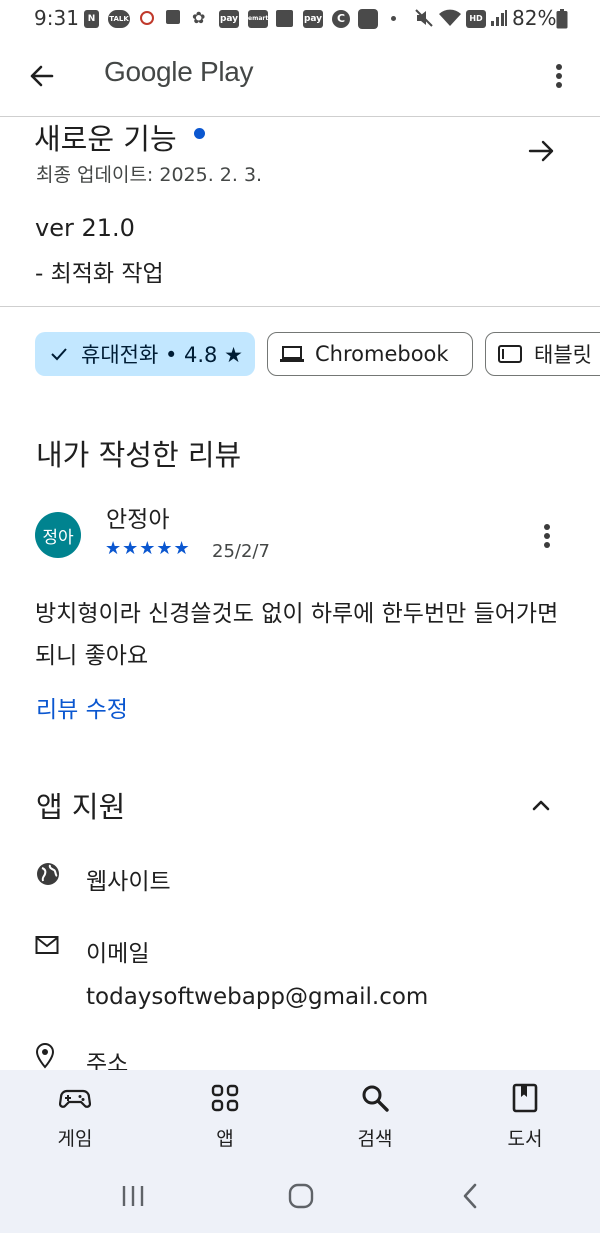 The height and width of the screenshot is (1233, 600). I want to click on divider, so click(300, 306).